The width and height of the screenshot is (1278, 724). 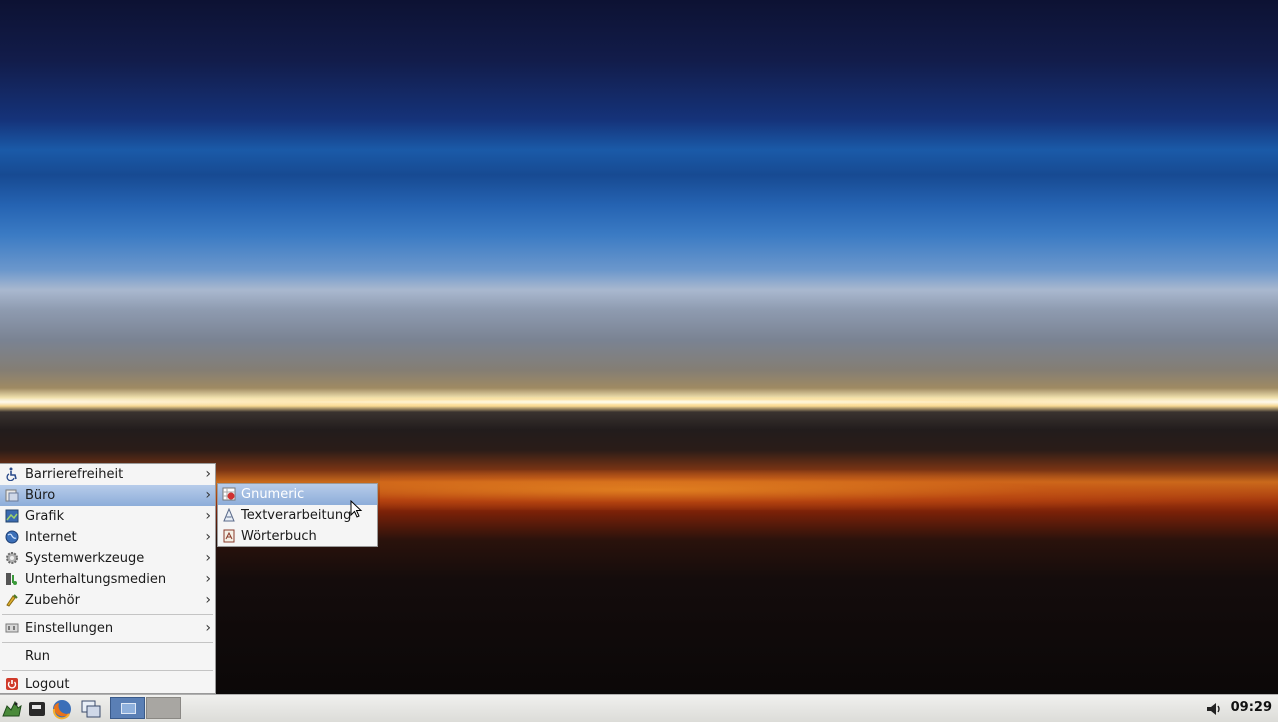 I want to click on menu-item-label: Run, so click(x=37, y=656).